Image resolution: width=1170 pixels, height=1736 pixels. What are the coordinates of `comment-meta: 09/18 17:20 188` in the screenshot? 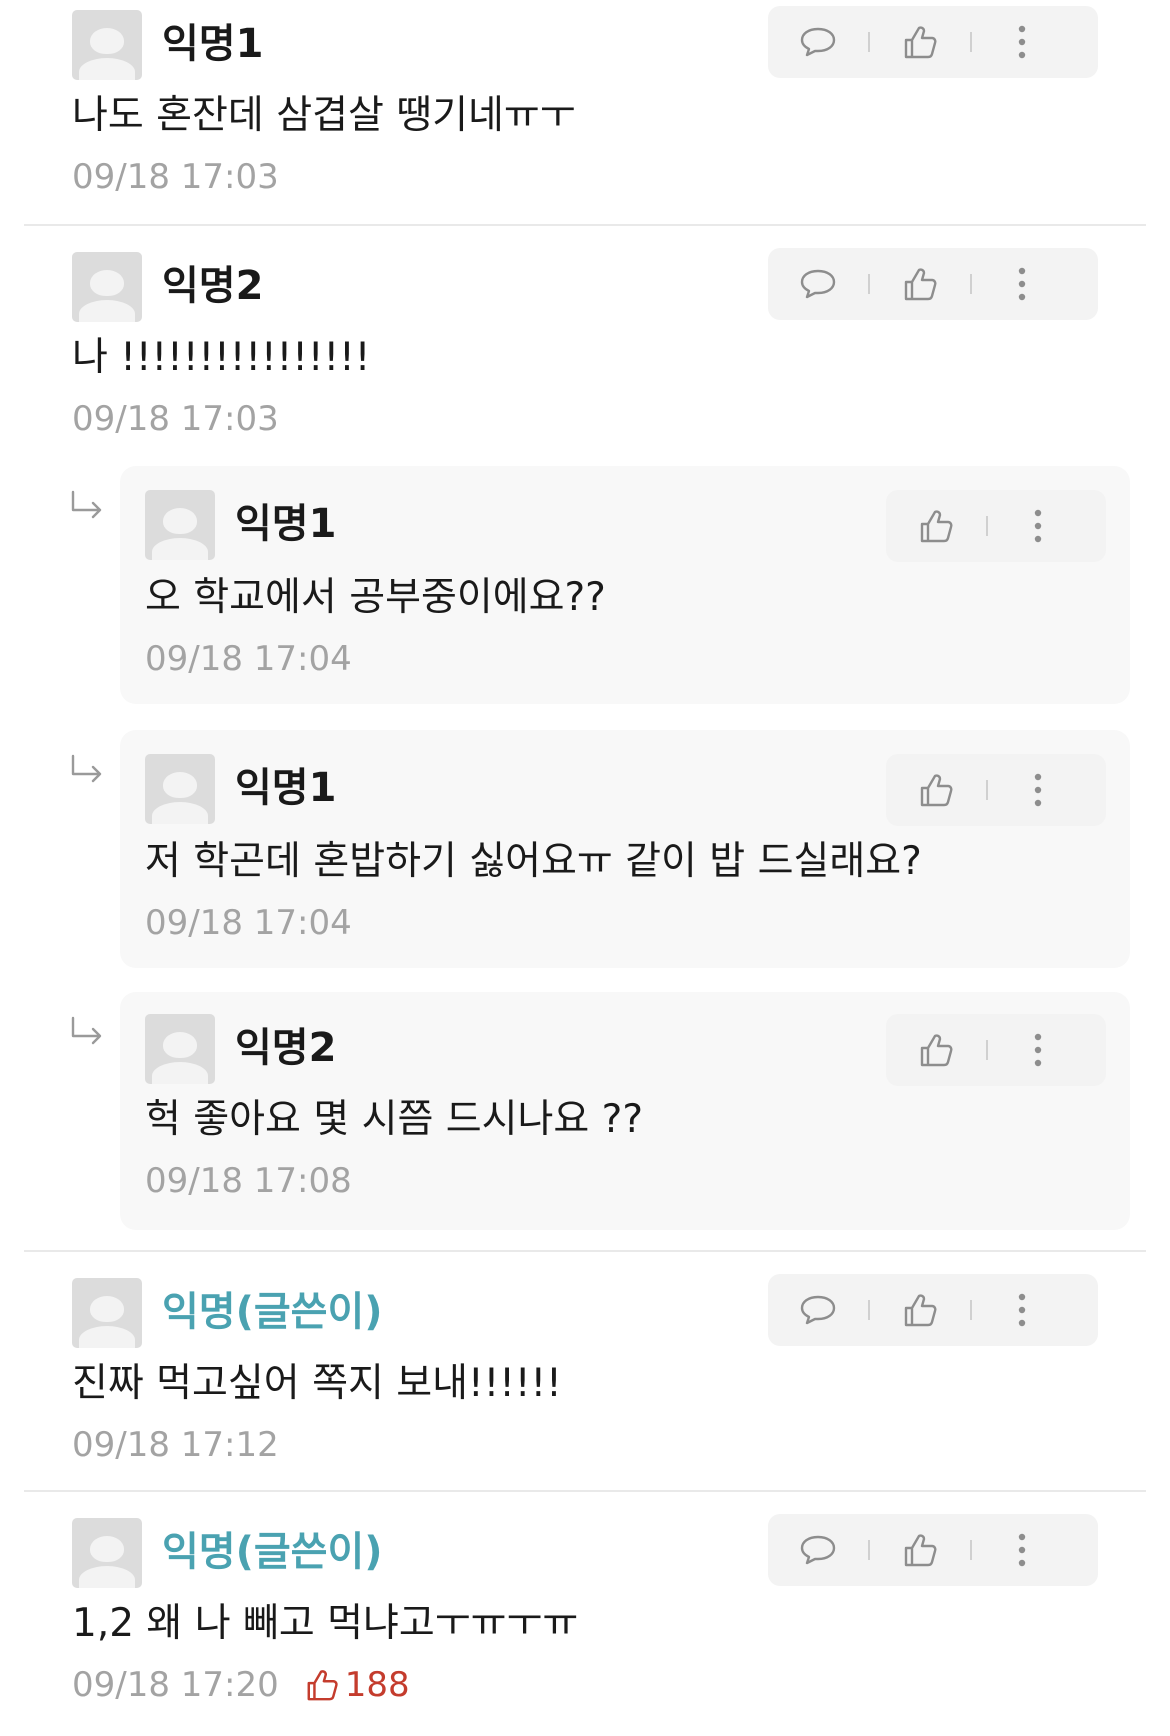 It's located at (241, 1685).